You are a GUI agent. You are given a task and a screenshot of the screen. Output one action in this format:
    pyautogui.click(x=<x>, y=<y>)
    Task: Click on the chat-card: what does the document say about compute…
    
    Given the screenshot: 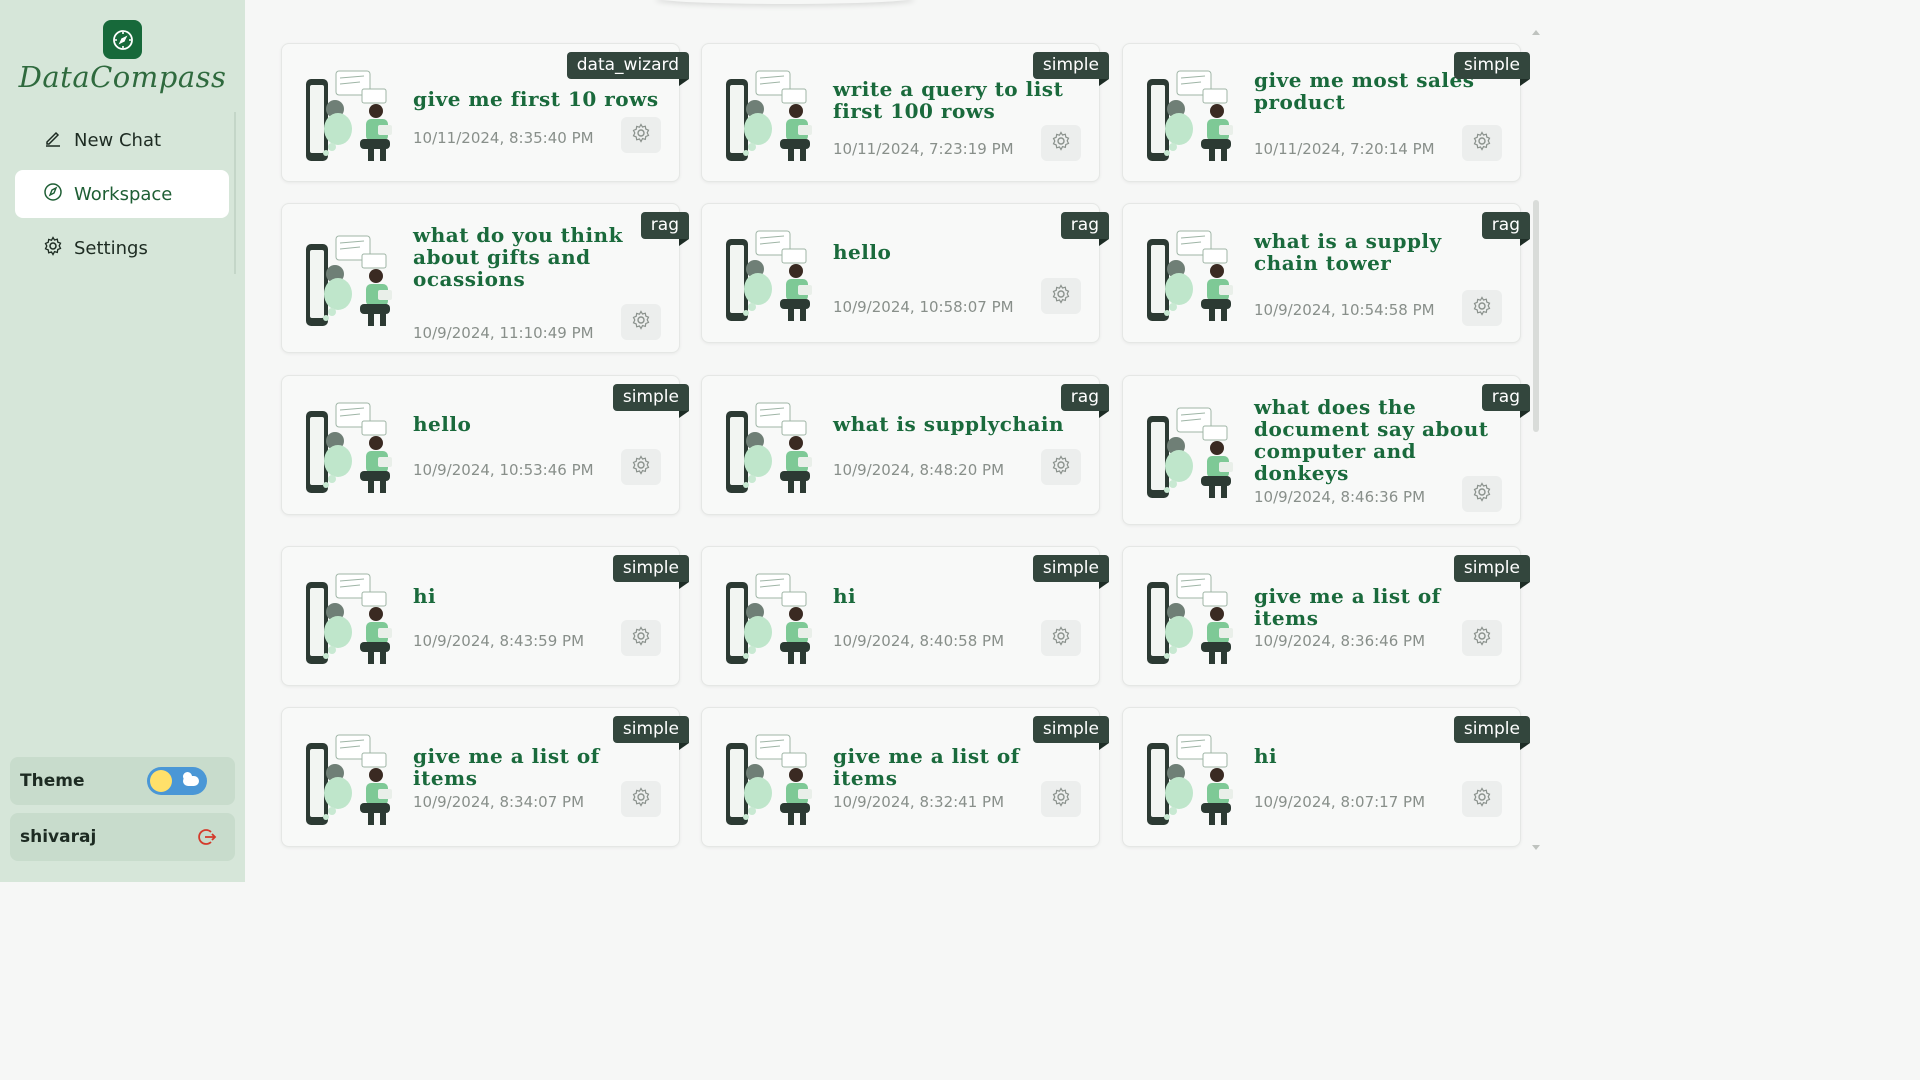 What is the action you would take?
    pyautogui.click(x=1326, y=450)
    